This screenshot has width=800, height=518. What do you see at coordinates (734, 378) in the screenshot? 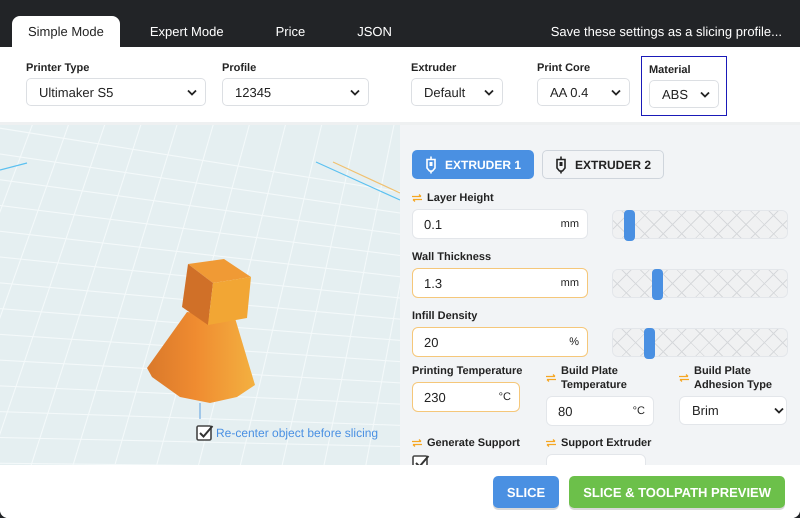
I see `setting-label: Build Plate Adhesion Type` at bounding box center [734, 378].